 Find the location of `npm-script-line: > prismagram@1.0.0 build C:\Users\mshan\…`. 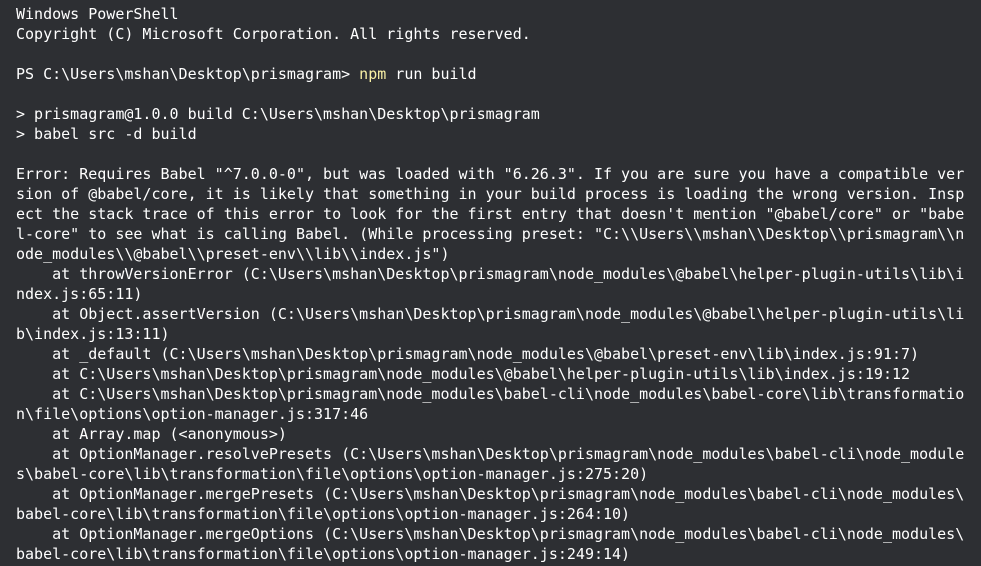

npm-script-line: > prismagram@1.0.0 build C:\Users\mshan\… is located at coordinates (278, 114).